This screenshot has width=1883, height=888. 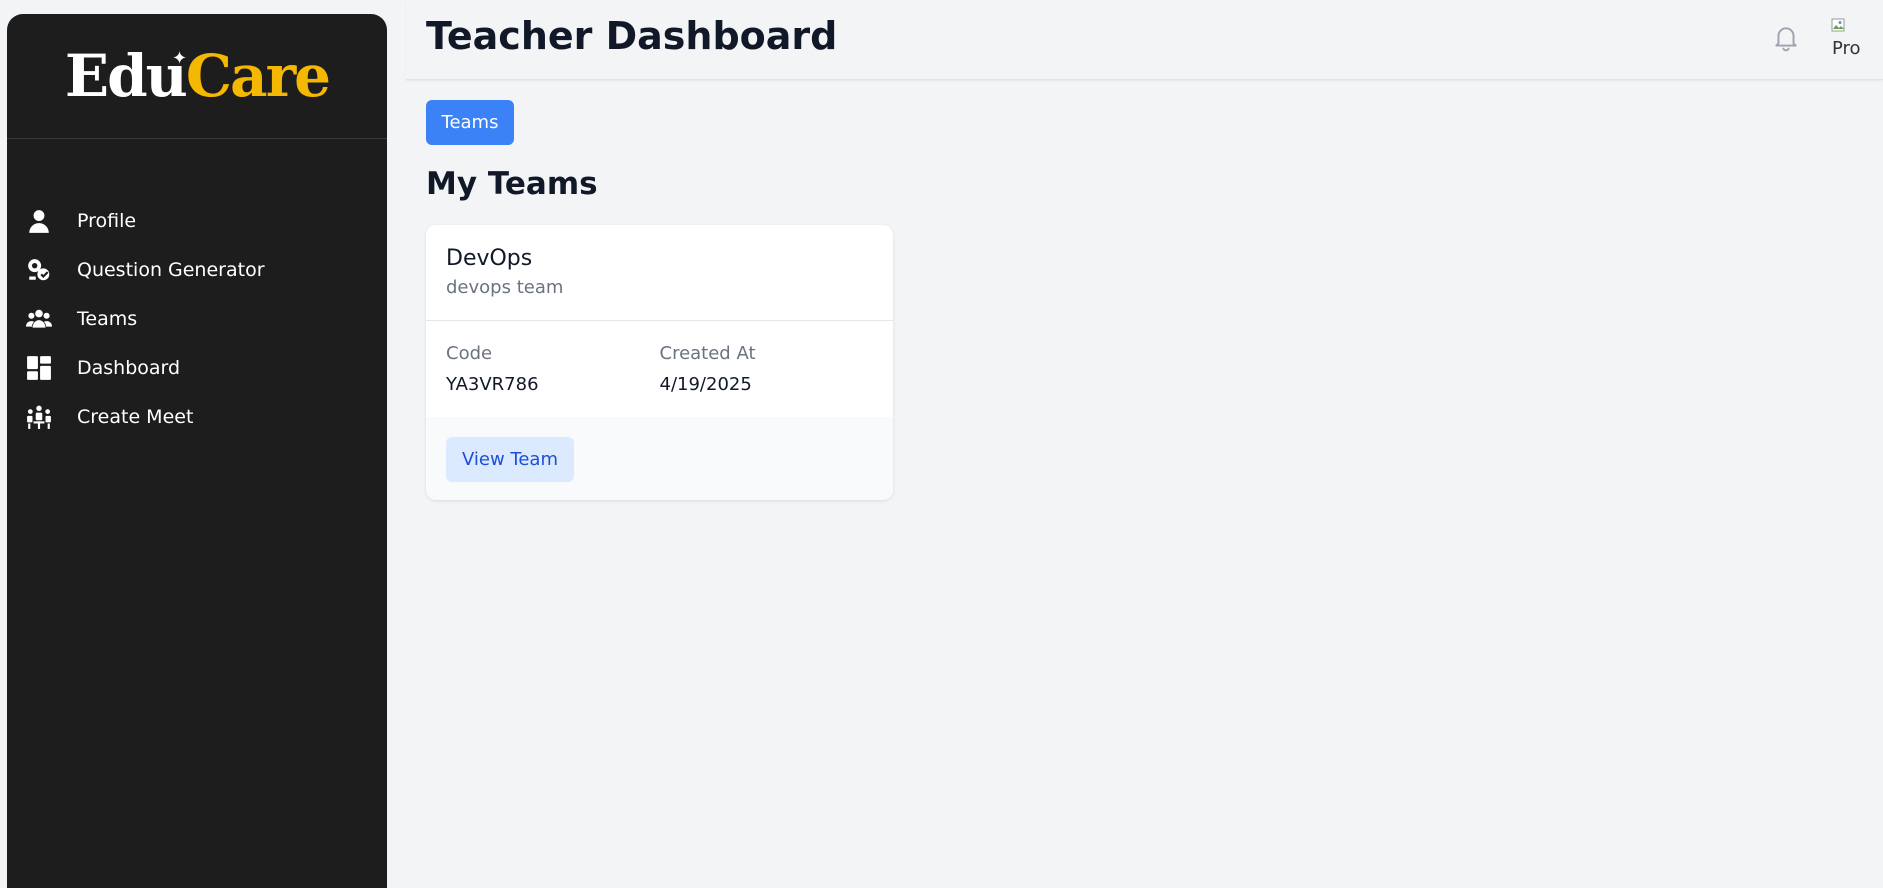 What do you see at coordinates (492, 384) in the screenshot?
I see `team-code-value: YA3VR786` at bounding box center [492, 384].